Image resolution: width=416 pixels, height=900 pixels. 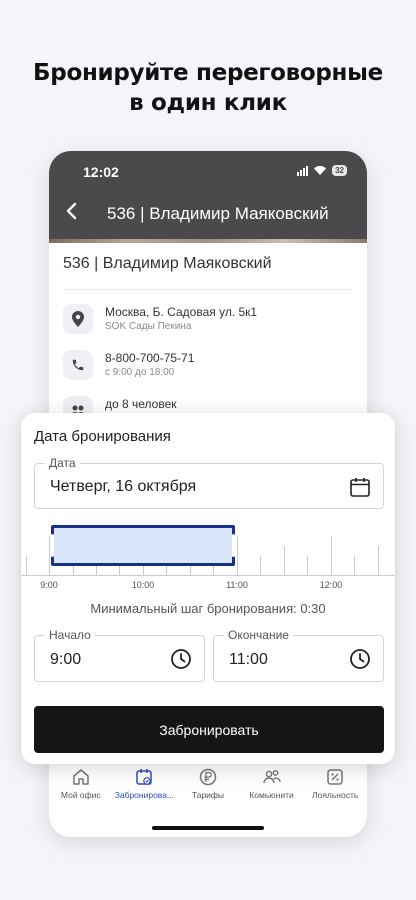 What do you see at coordinates (143, 545) in the screenshot?
I see `selected-time-range` at bounding box center [143, 545].